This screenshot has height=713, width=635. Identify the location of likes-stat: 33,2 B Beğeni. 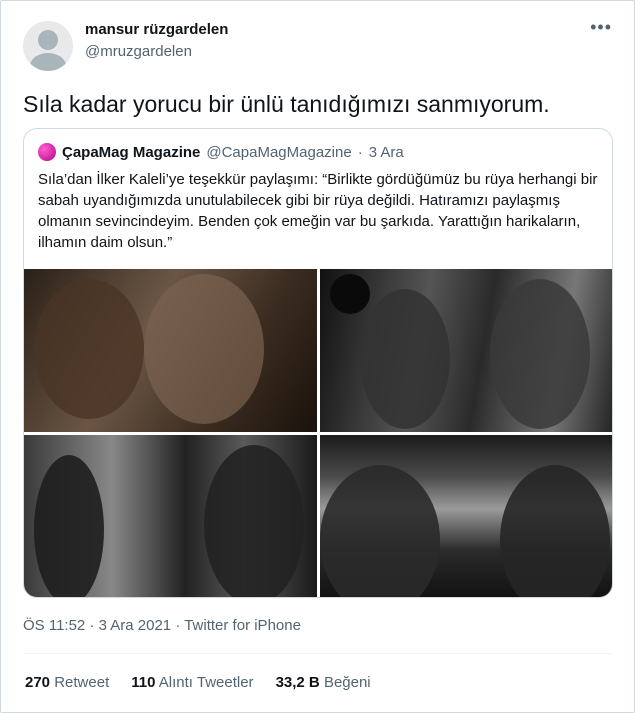
(323, 682).